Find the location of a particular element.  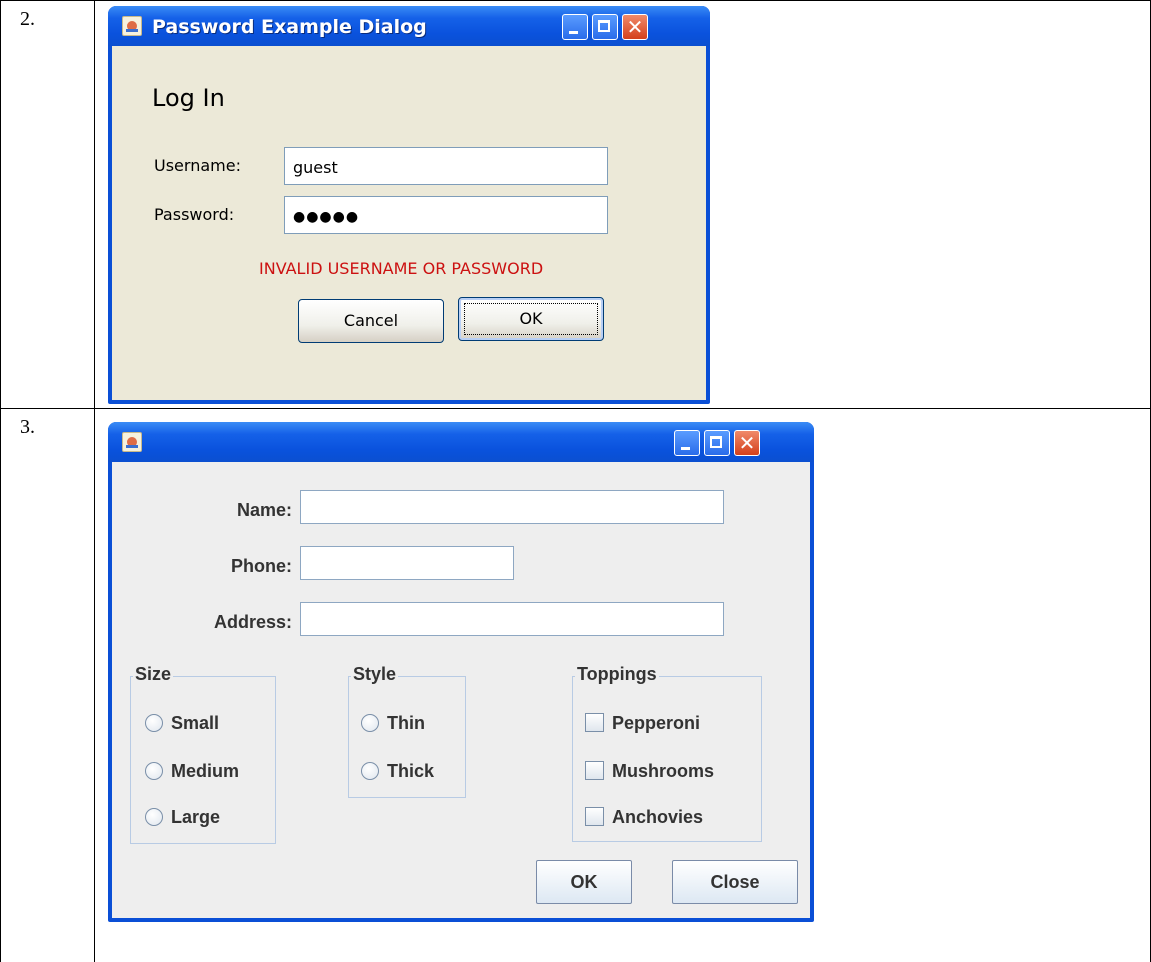

row-number: 3. is located at coordinates (27, 427).